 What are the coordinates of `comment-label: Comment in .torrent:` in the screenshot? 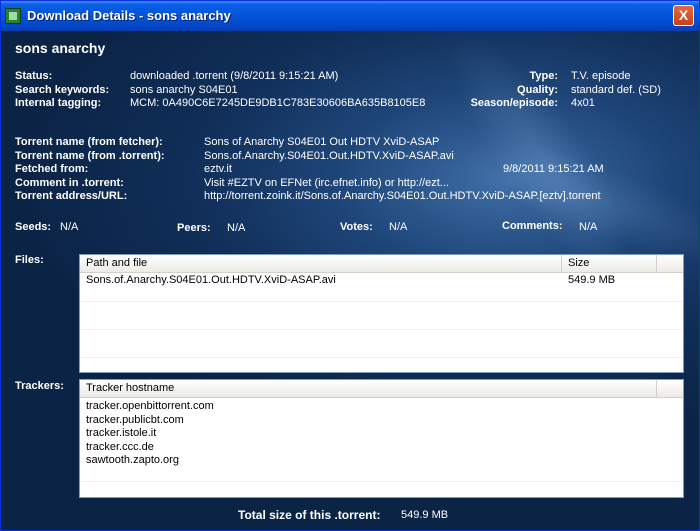 It's located at (69, 183).